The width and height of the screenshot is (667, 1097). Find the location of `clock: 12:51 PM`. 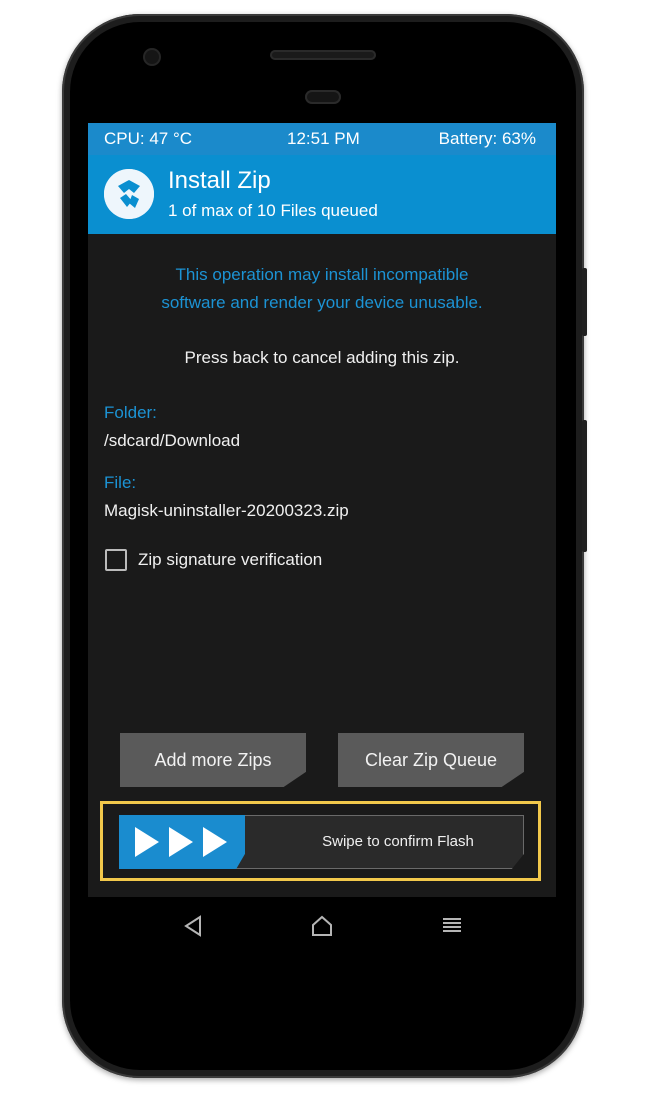

clock: 12:51 PM is located at coordinates (323, 138).